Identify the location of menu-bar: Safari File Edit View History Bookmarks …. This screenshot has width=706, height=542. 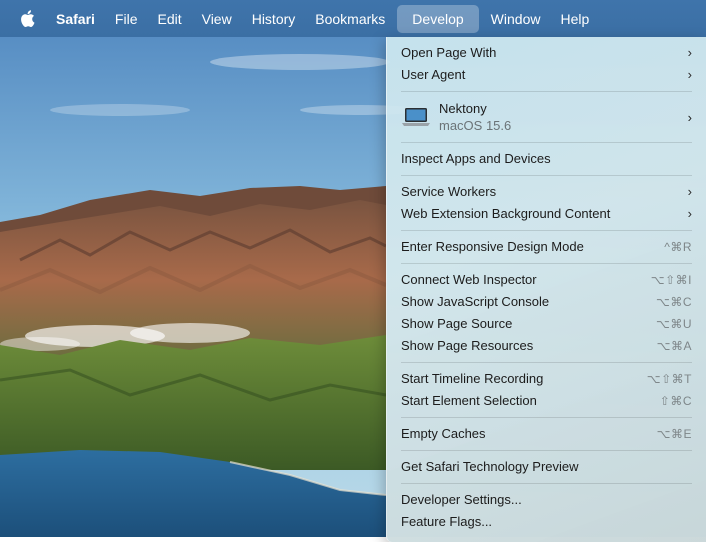
(353, 18).